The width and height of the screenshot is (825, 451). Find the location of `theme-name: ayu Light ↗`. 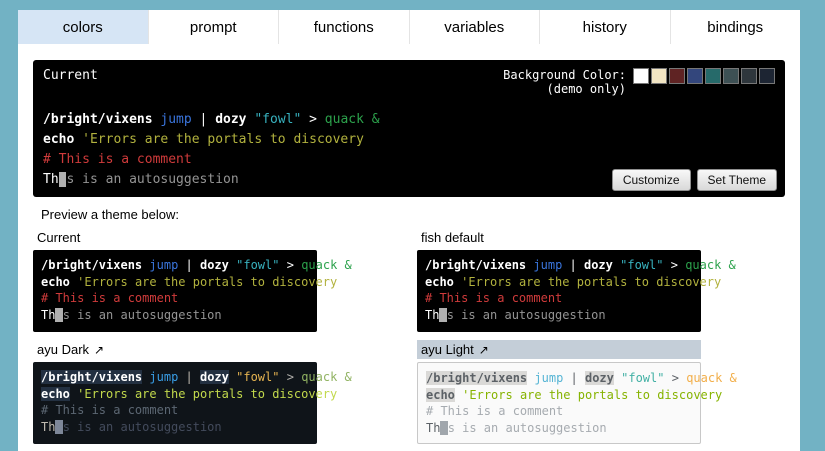

theme-name: ayu Light ↗ is located at coordinates (559, 349).